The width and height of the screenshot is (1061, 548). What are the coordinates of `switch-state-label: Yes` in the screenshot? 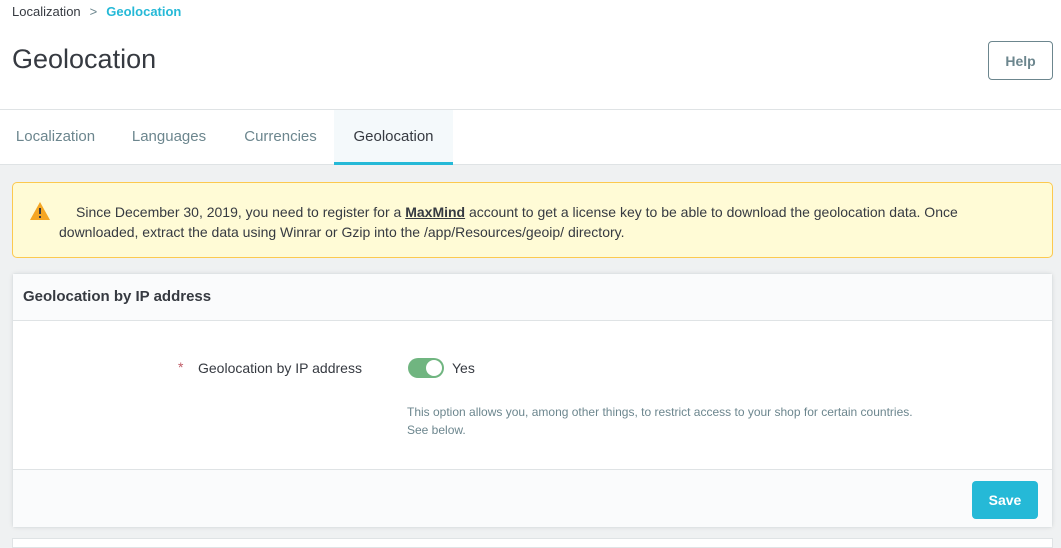 It's located at (463, 368).